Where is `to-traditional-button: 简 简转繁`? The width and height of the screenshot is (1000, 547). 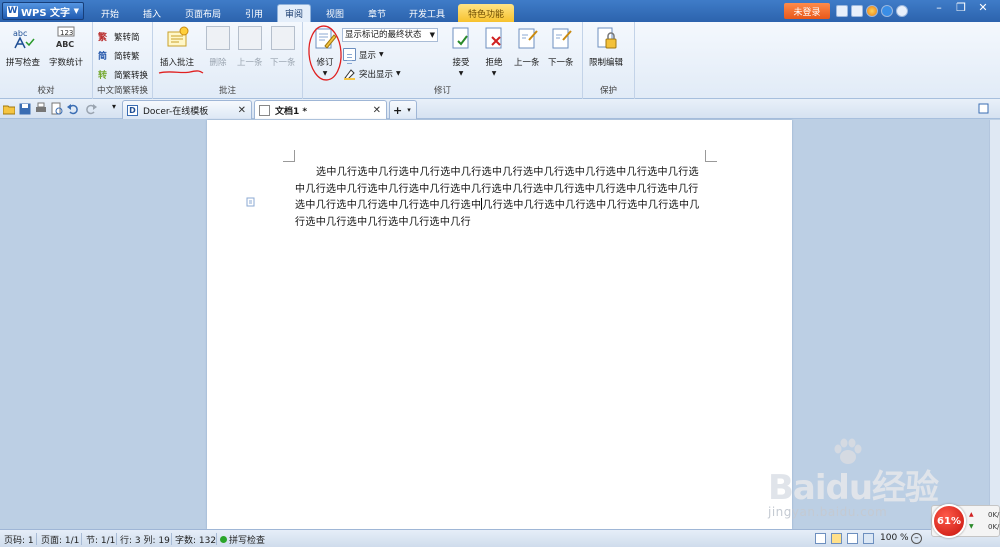
to-traditional-button: 简 简转繁 is located at coordinates (119, 55).